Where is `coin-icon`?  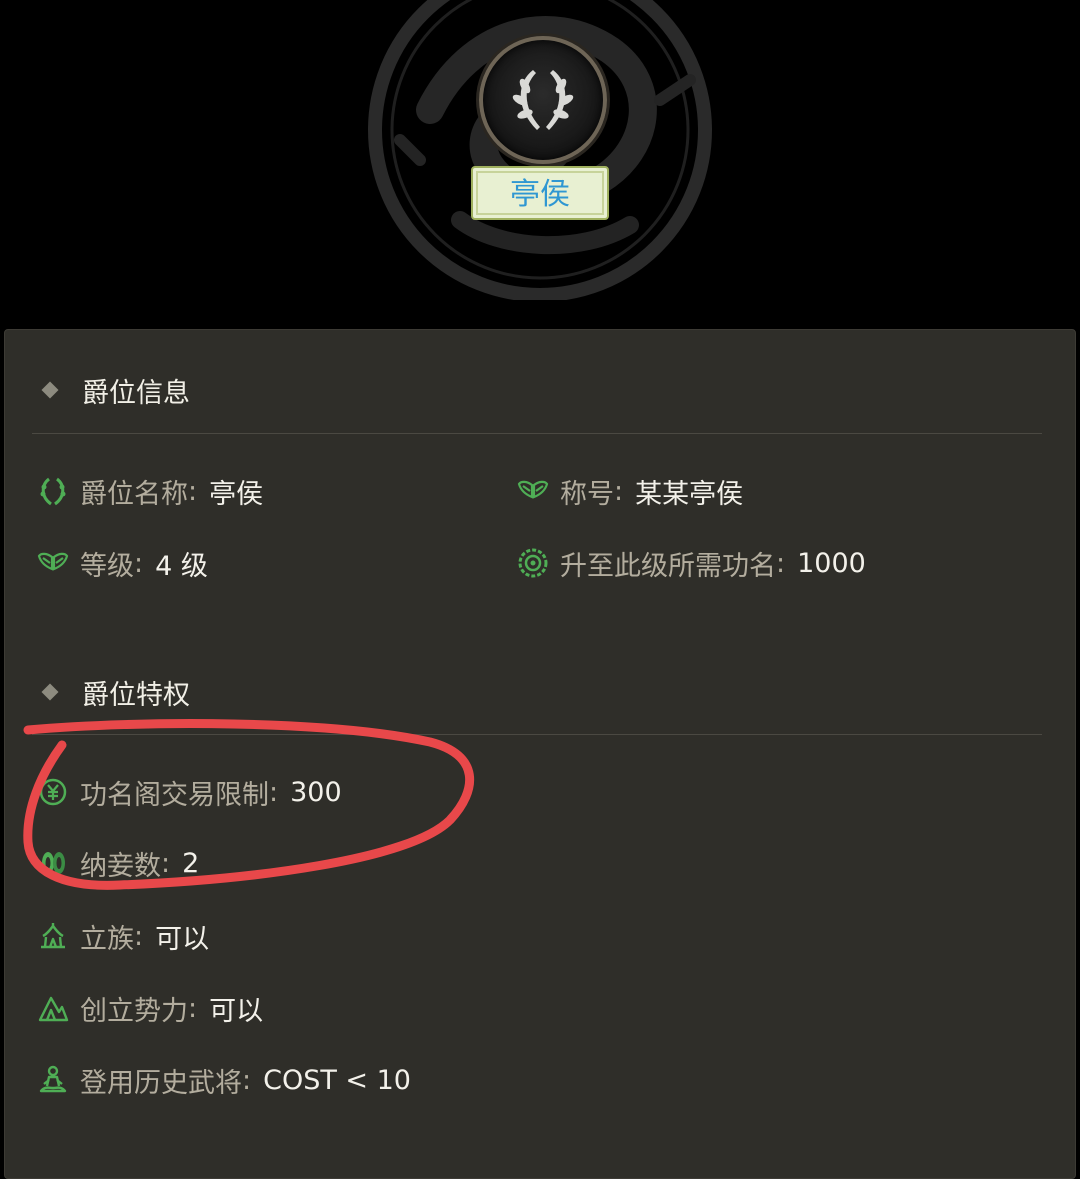 coin-icon is located at coordinates (53, 792).